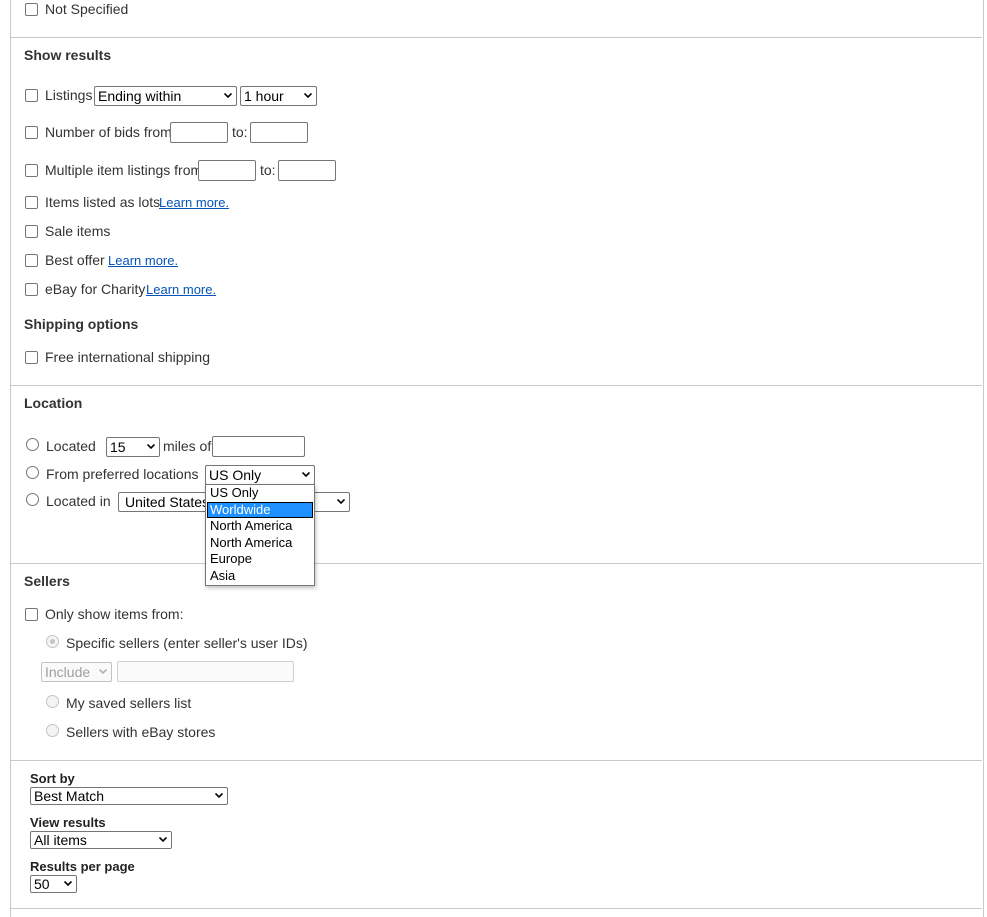  What do you see at coordinates (60, 840) in the screenshot?
I see `view-results-value: All items` at bounding box center [60, 840].